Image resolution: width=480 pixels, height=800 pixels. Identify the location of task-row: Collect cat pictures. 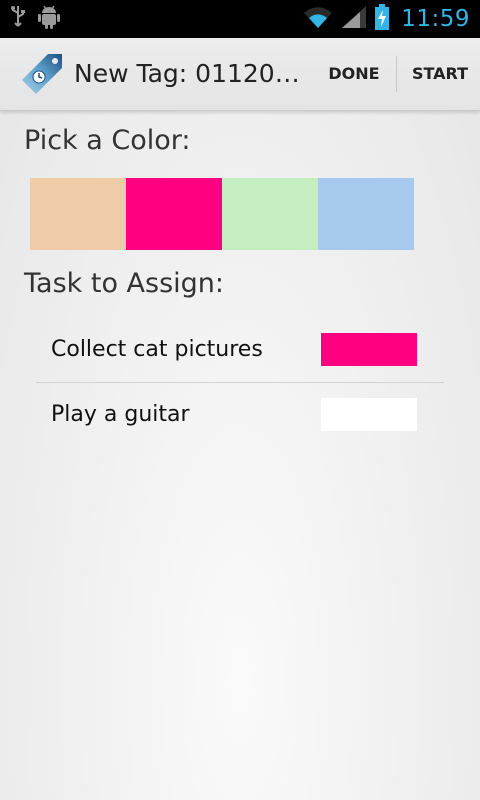
(240, 350).